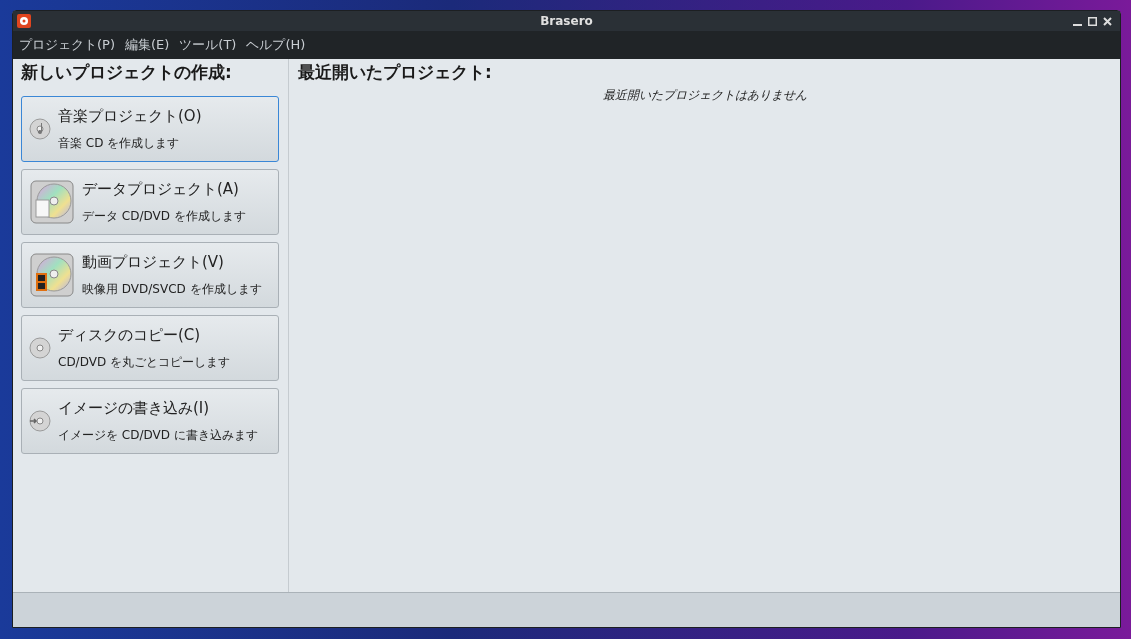 The height and width of the screenshot is (639, 1131). Describe the element at coordinates (153, 263) in the screenshot. I see `project-title: 動画プロジェクト(V)` at that location.